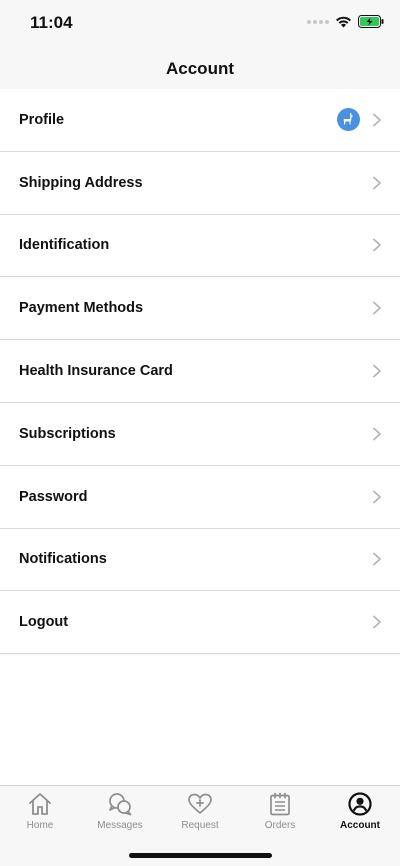 Image resolution: width=400 pixels, height=866 pixels. I want to click on menu-item-label: Payment Methods, so click(81, 308).